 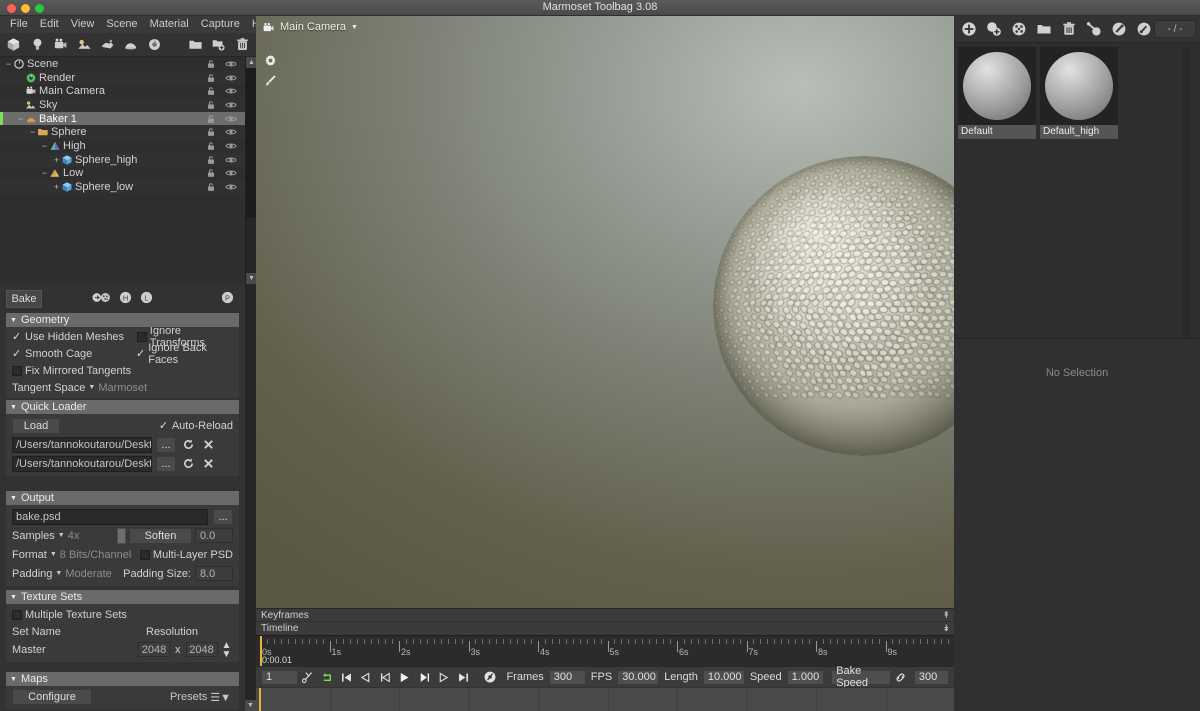 I want to click on path-field-low: /Users/tannokoutarou/Deskto, so click(x=82, y=463).